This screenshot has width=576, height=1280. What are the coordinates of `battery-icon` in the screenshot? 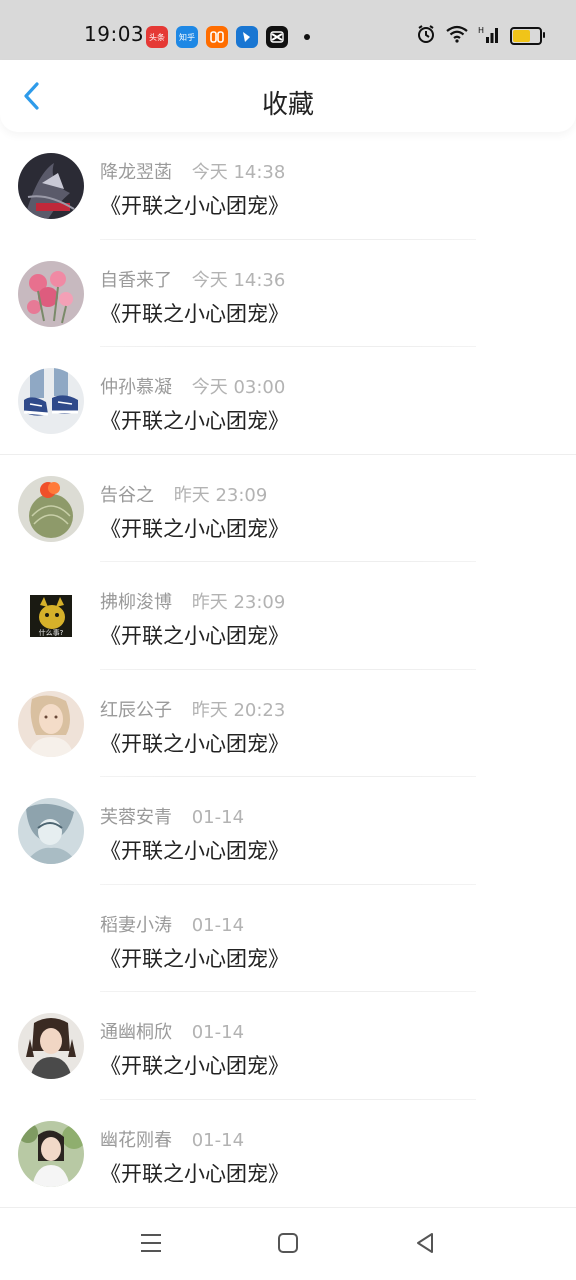 It's located at (527, 36).